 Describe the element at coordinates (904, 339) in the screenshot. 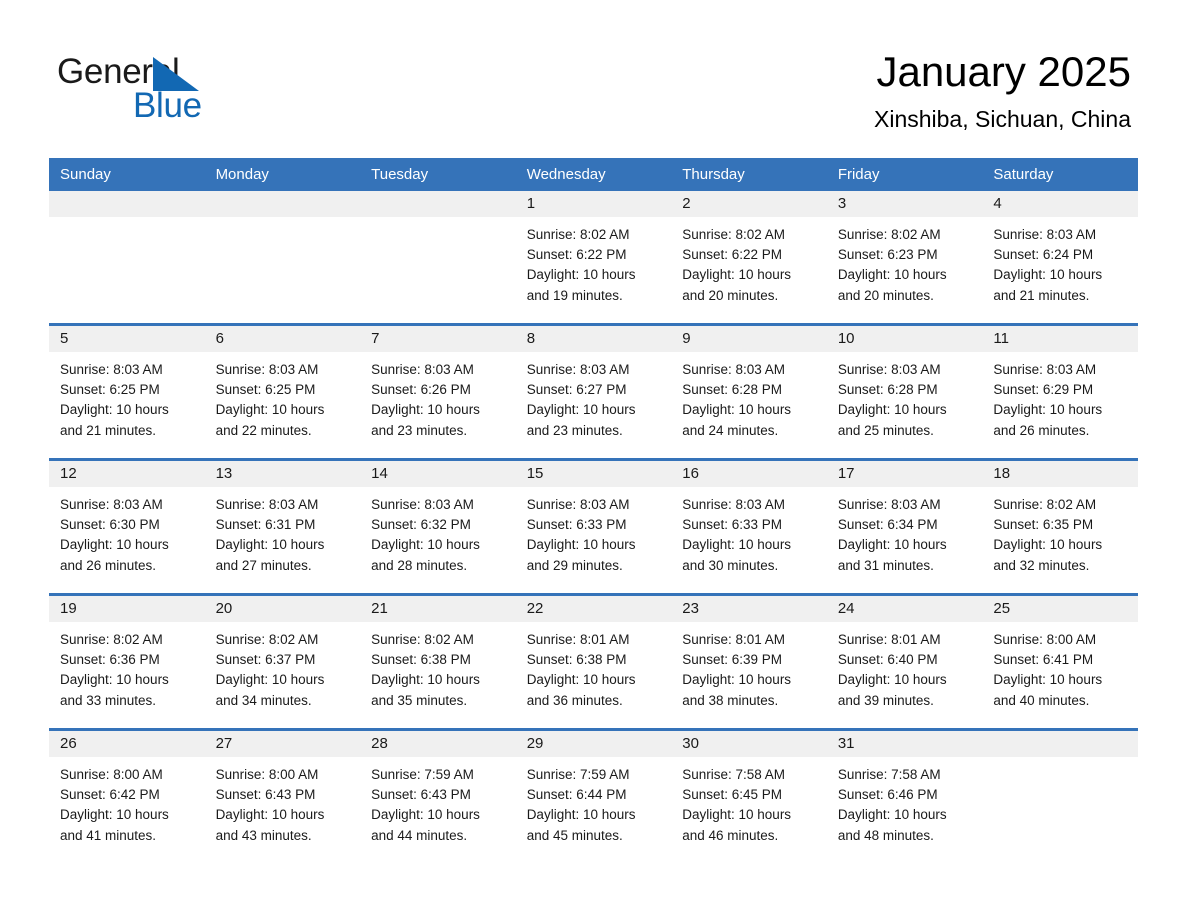

I see `day-number: 10` at that location.